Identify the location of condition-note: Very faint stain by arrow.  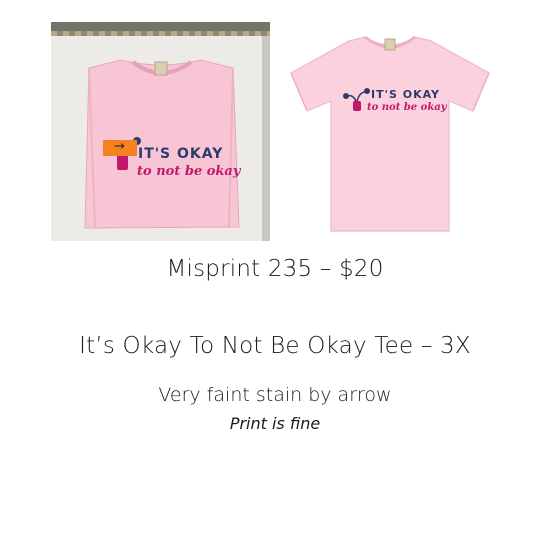
(275, 395).